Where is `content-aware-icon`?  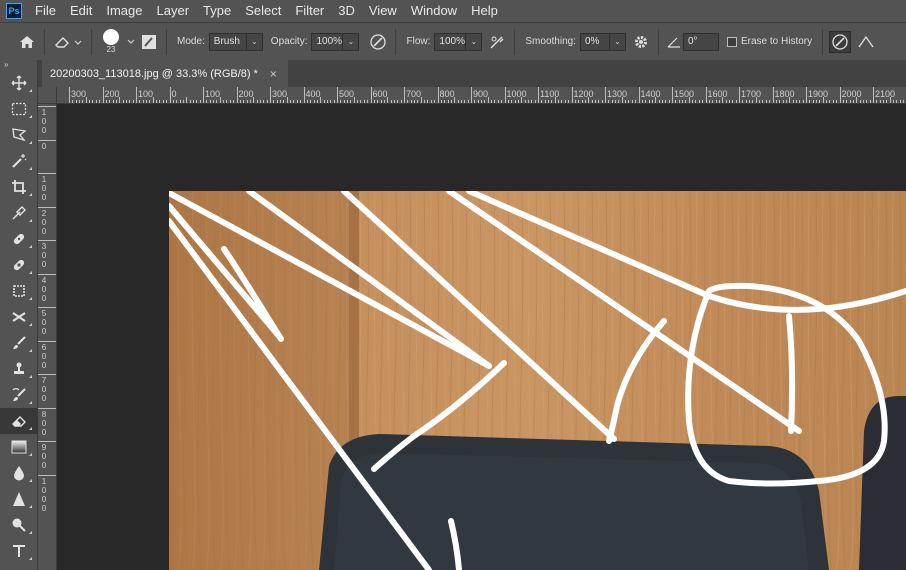
content-aware-icon is located at coordinates (19, 291).